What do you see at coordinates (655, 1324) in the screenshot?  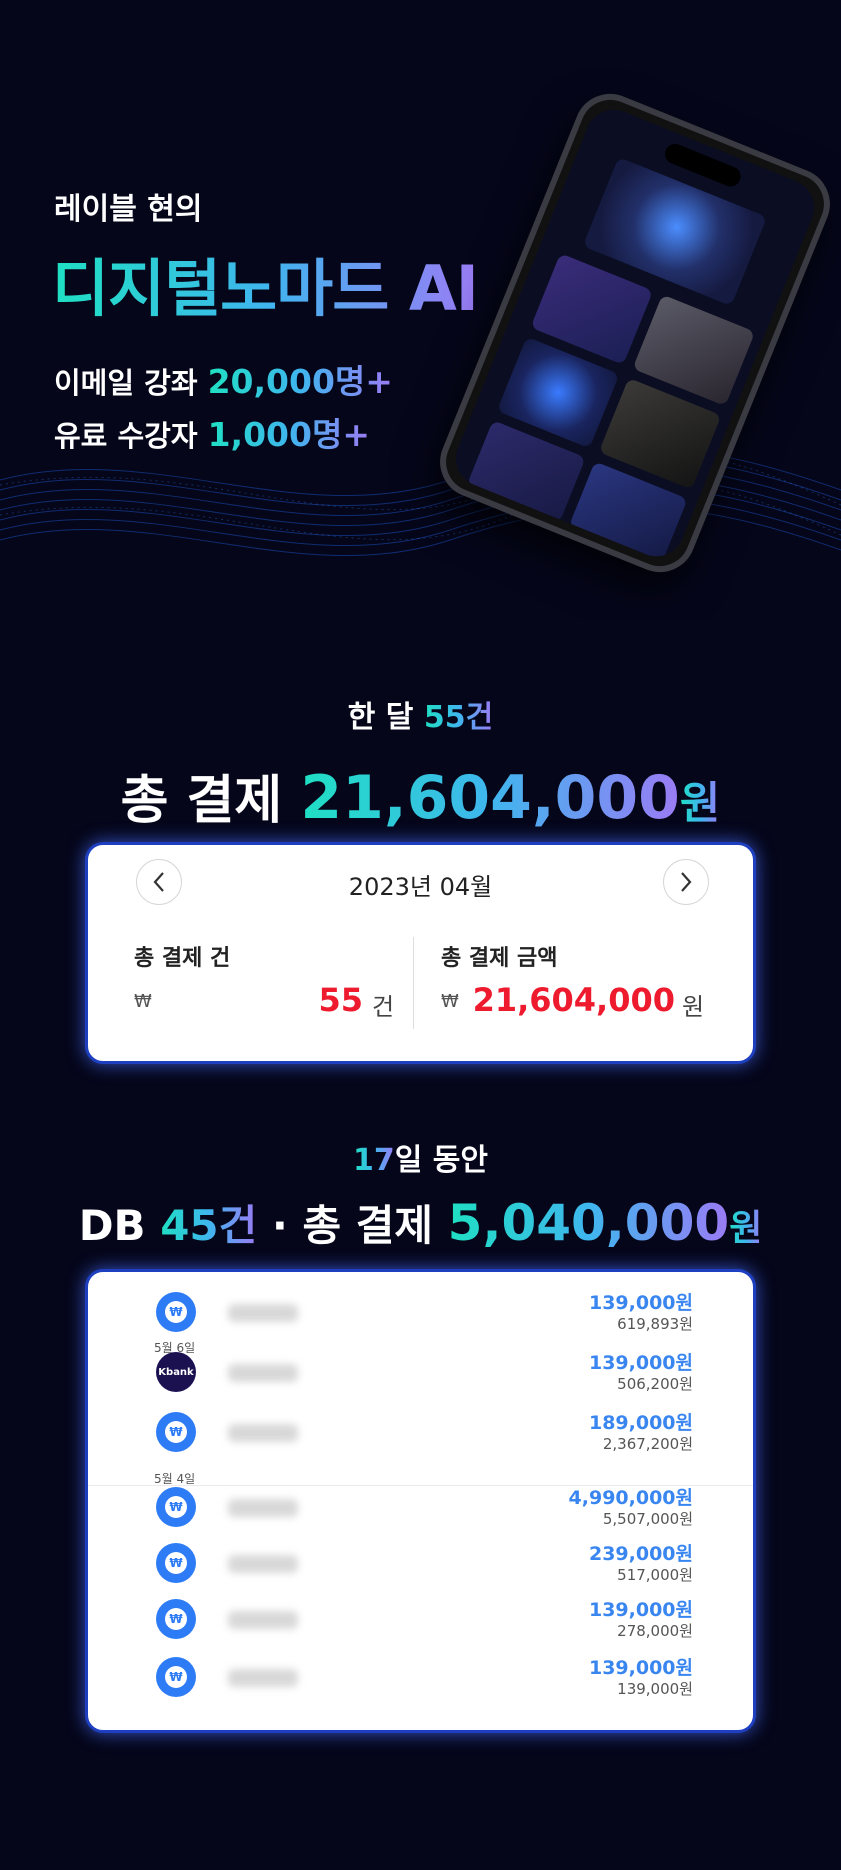 I see `transaction-balance: 619,893원` at bounding box center [655, 1324].